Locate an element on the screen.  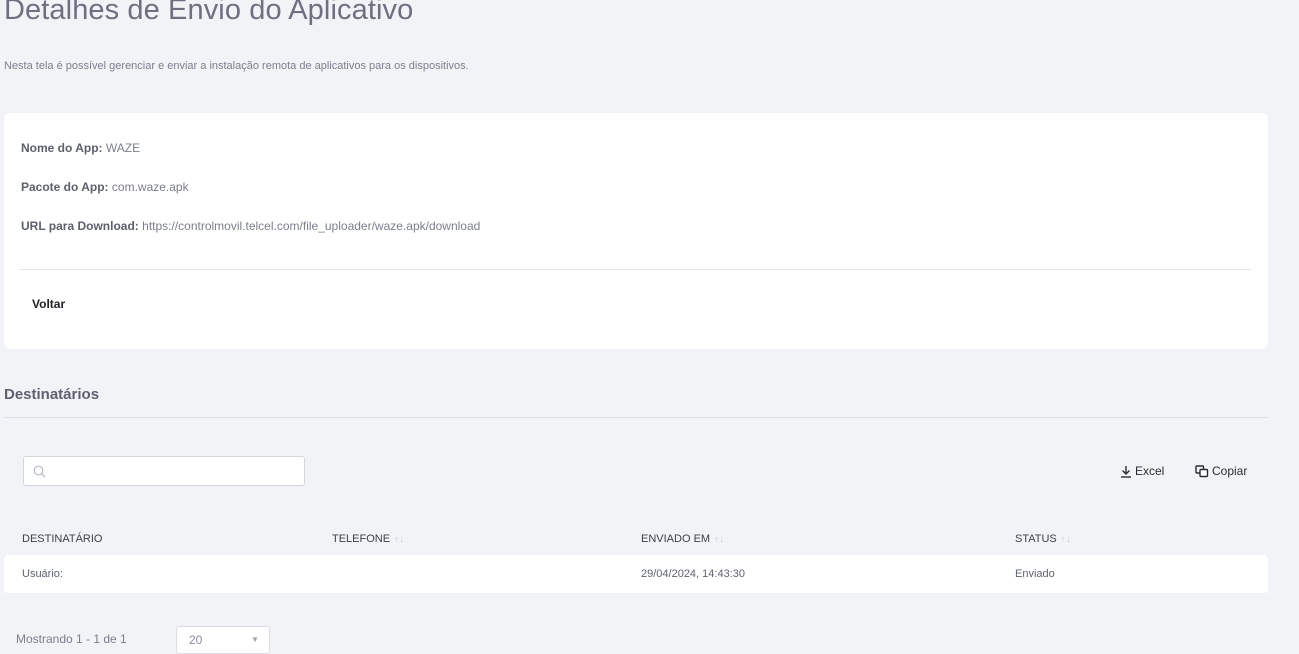
chevron-down-icon: ▼ is located at coordinates (255, 639).